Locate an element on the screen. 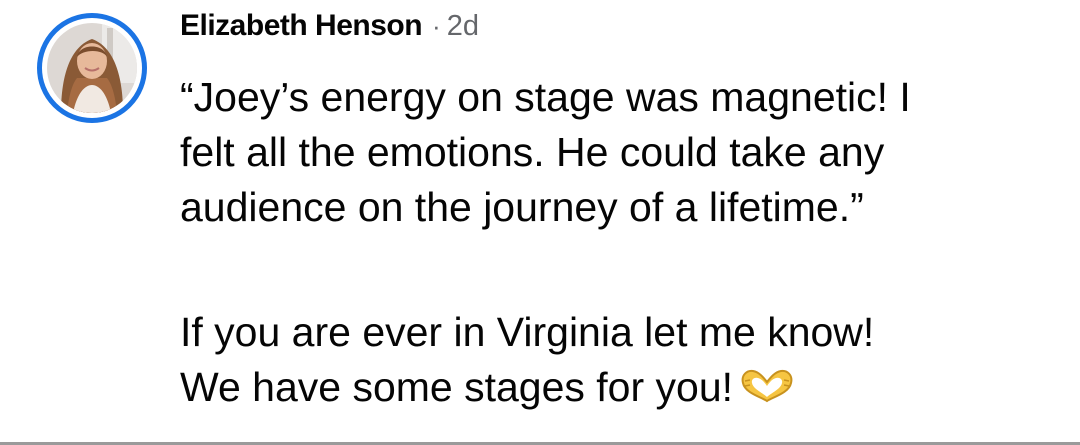 This screenshot has height=445, width=1080. comment-line: If you are ever in Virginia let me know! is located at coordinates (527, 332).